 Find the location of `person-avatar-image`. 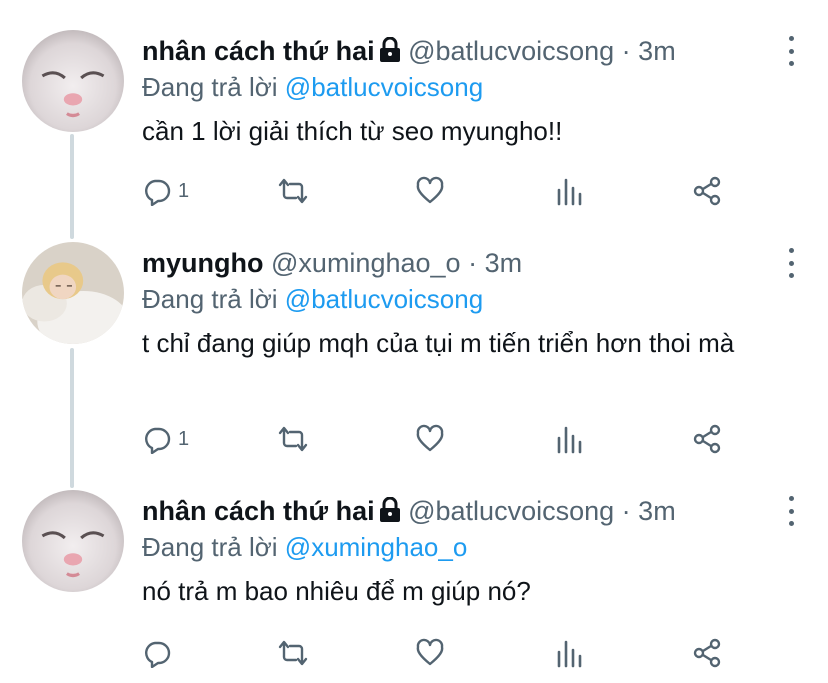

person-avatar-image is located at coordinates (73, 293).